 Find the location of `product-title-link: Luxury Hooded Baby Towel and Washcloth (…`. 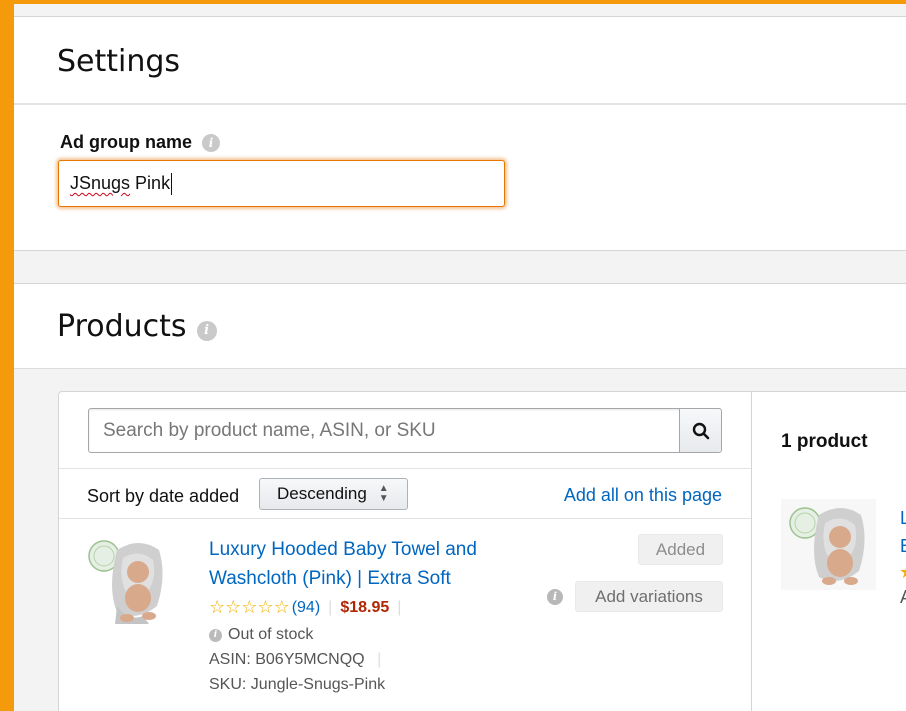

product-title-link: Luxury Hooded Baby Towel and Washcloth (… is located at coordinates (369, 564).